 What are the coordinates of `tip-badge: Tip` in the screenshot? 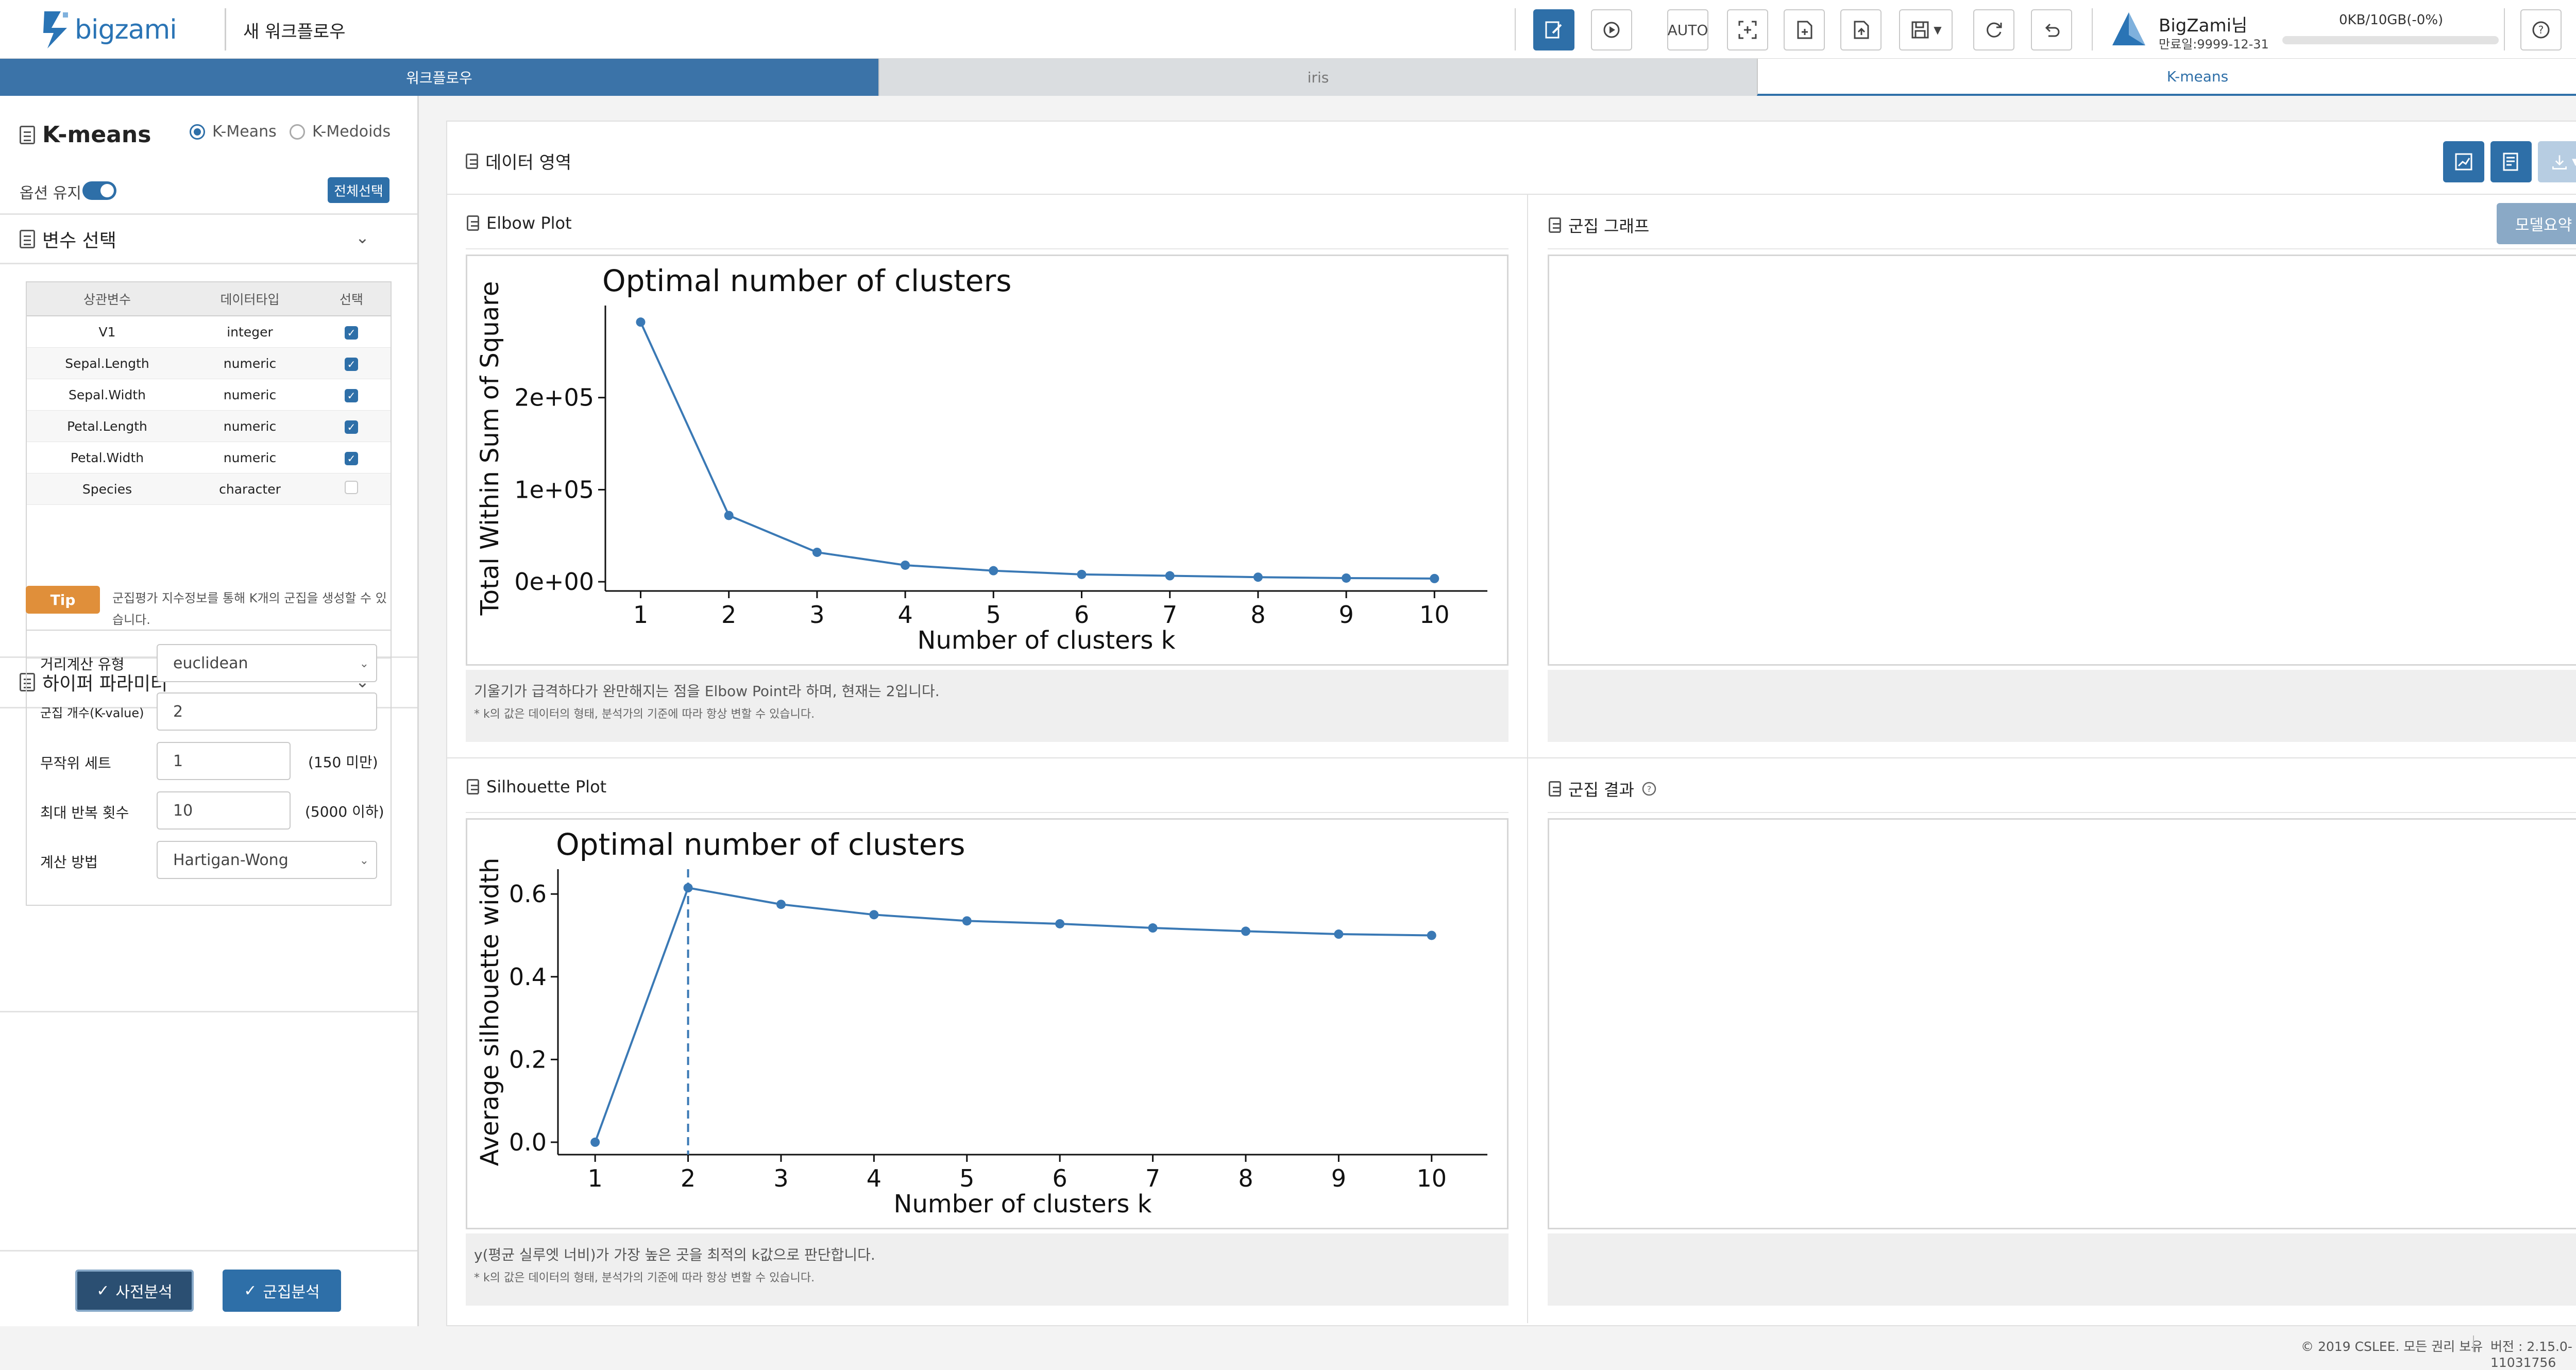 It's located at (63, 600).